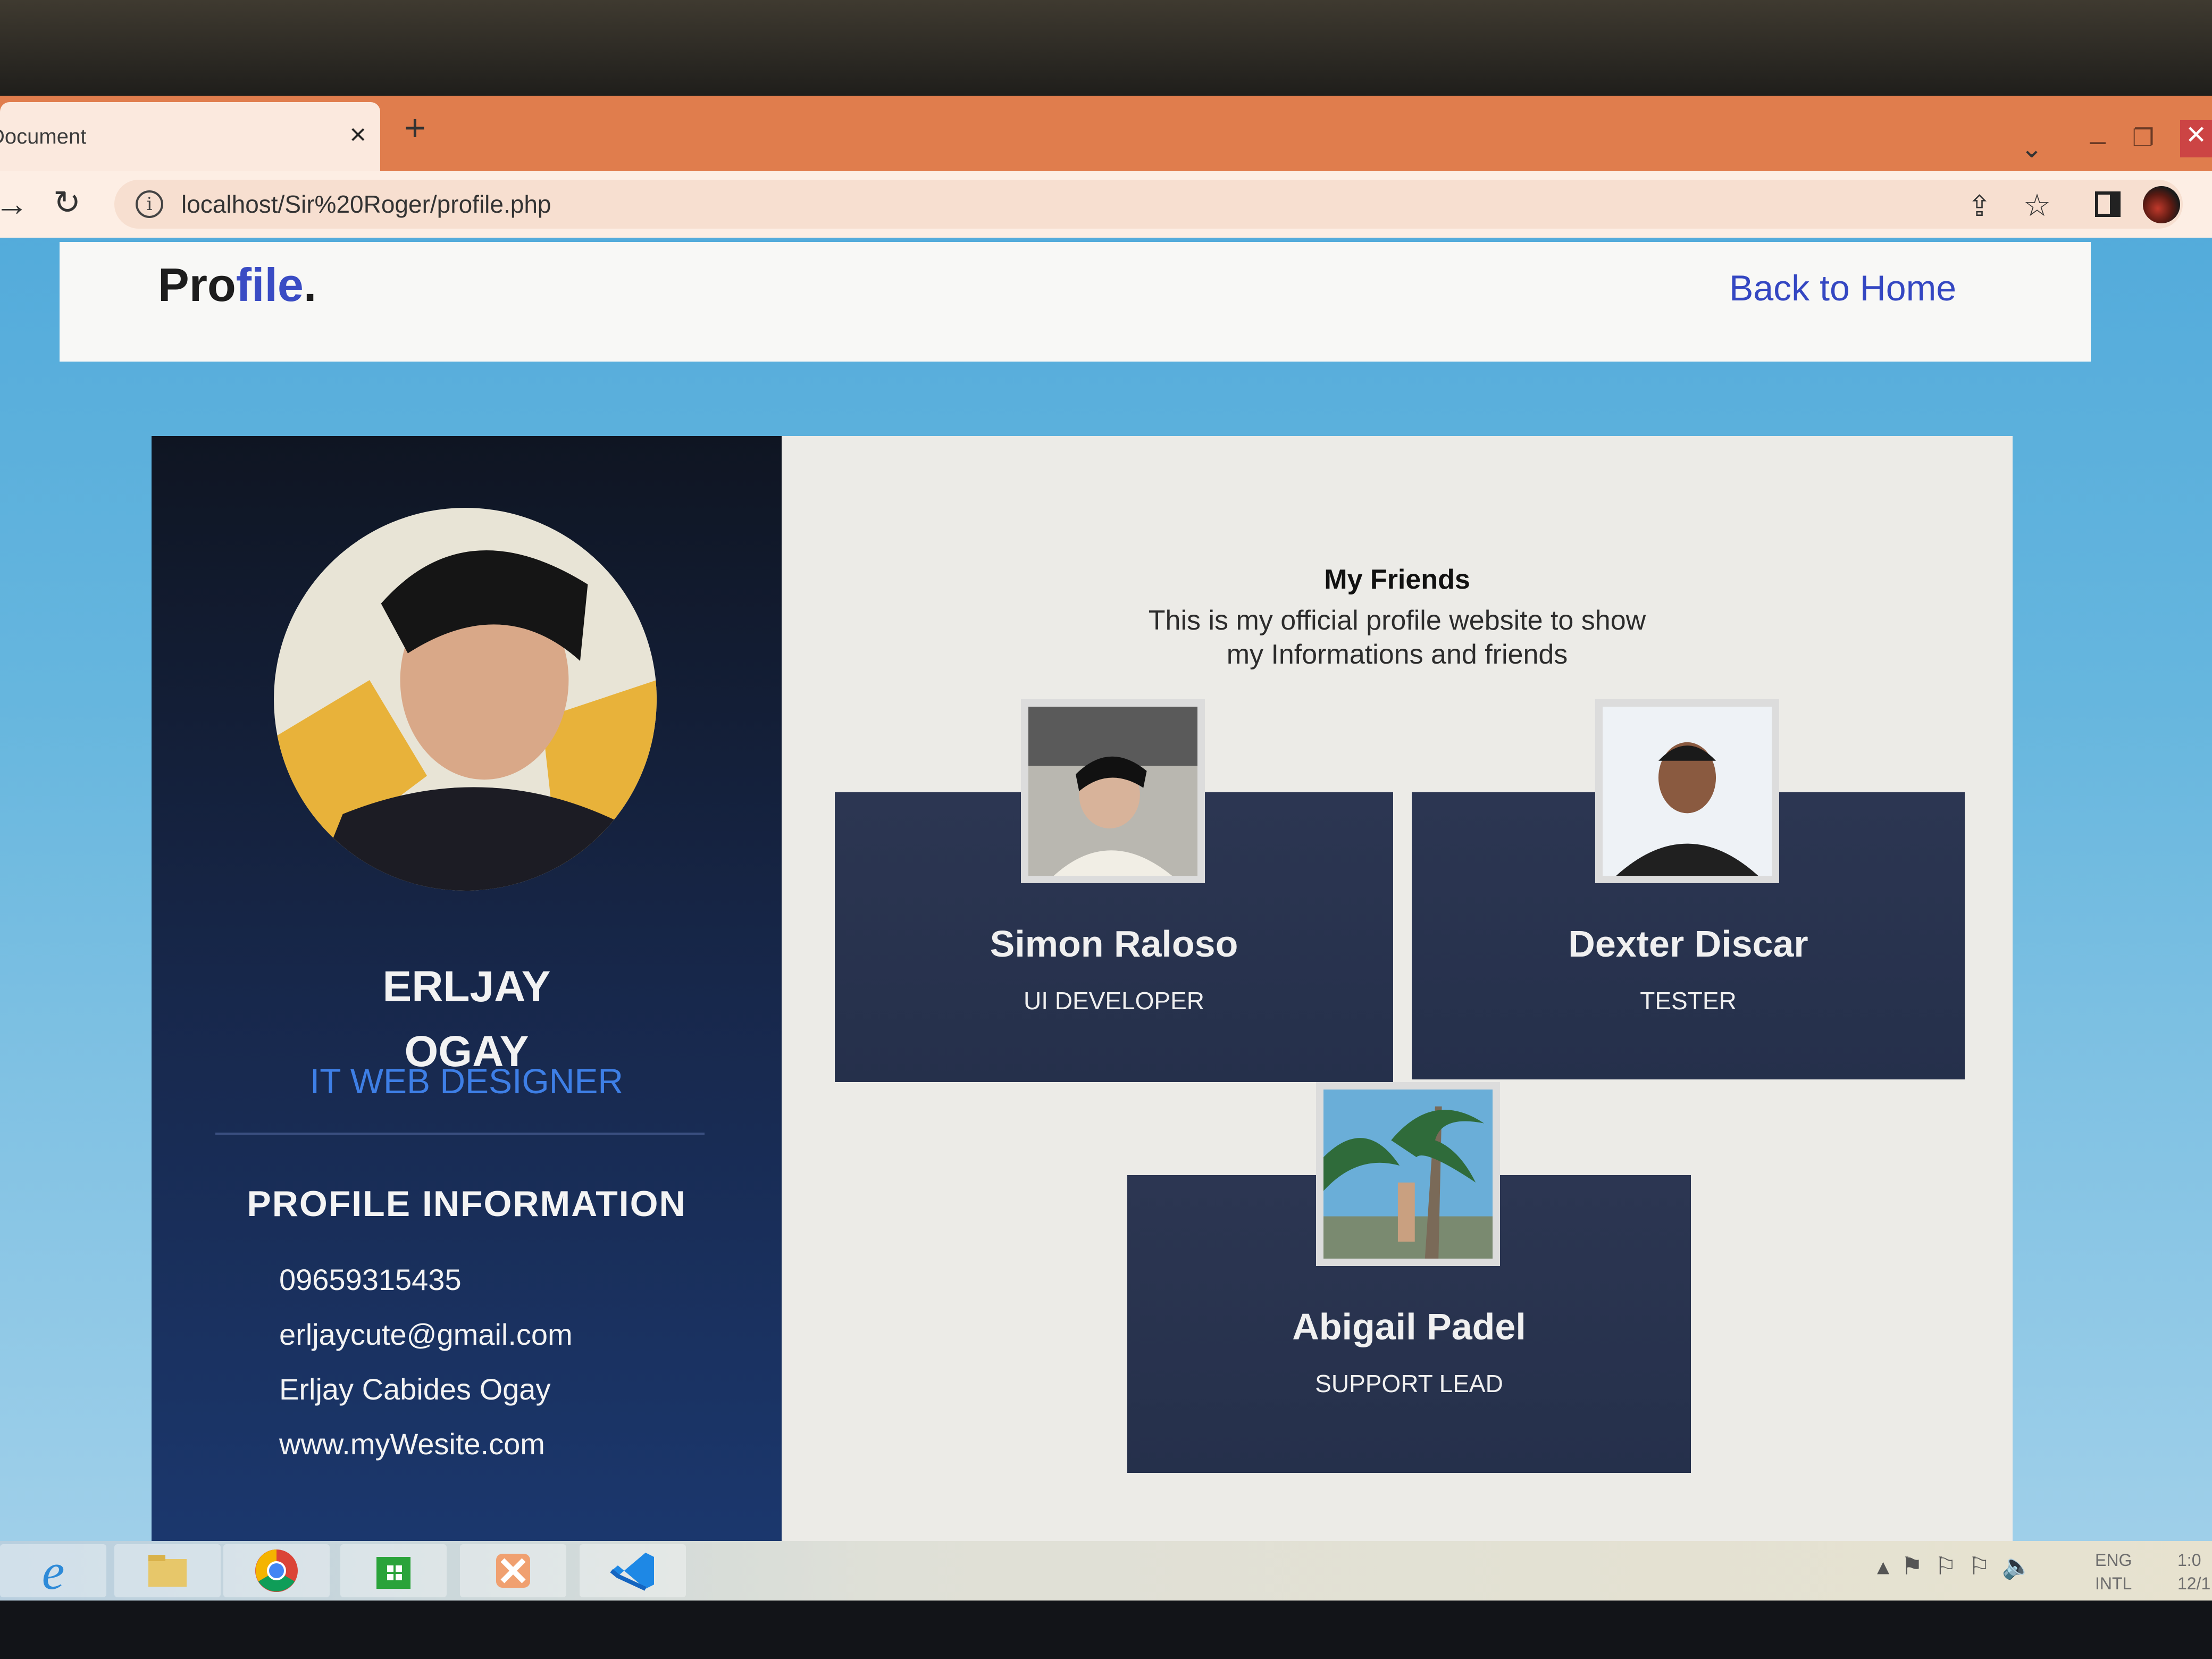 The width and height of the screenshot is (2212, 1659). What do you see at coordinates (2037, 205) in the screenshot?
I see `star-icon: ☆` at bounding box center [2037, 205].